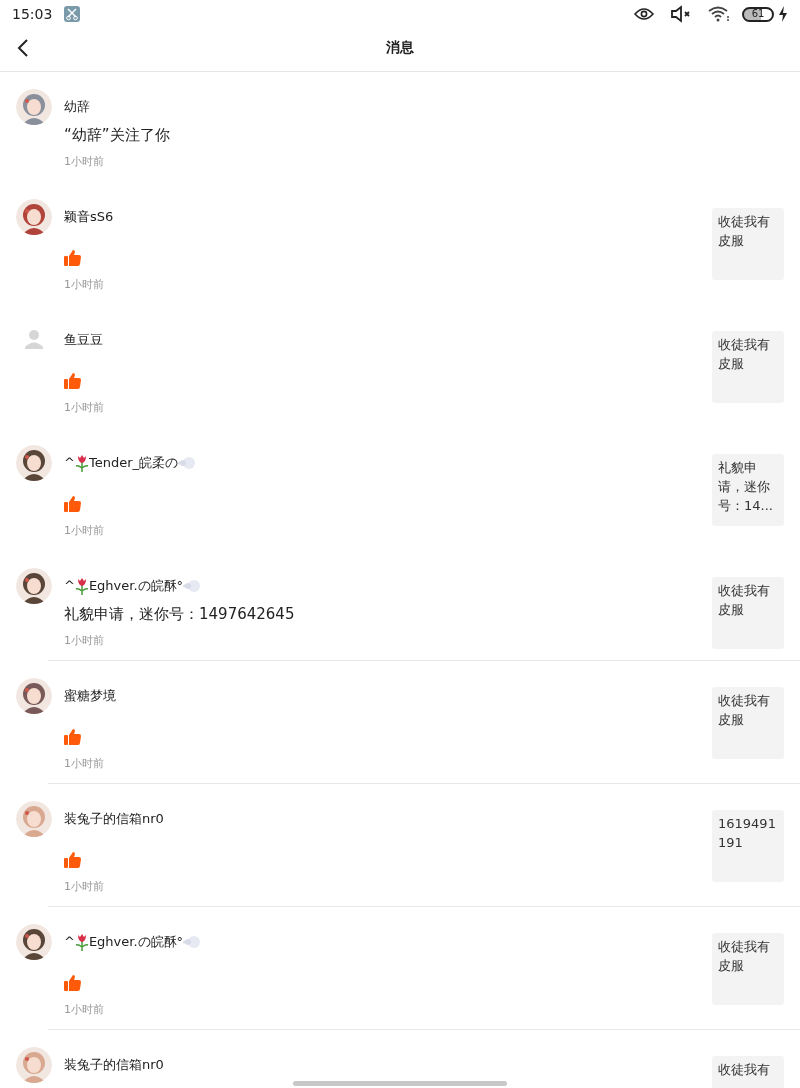  I want to click on user-name: 颖音sS6, so click(89, 217).